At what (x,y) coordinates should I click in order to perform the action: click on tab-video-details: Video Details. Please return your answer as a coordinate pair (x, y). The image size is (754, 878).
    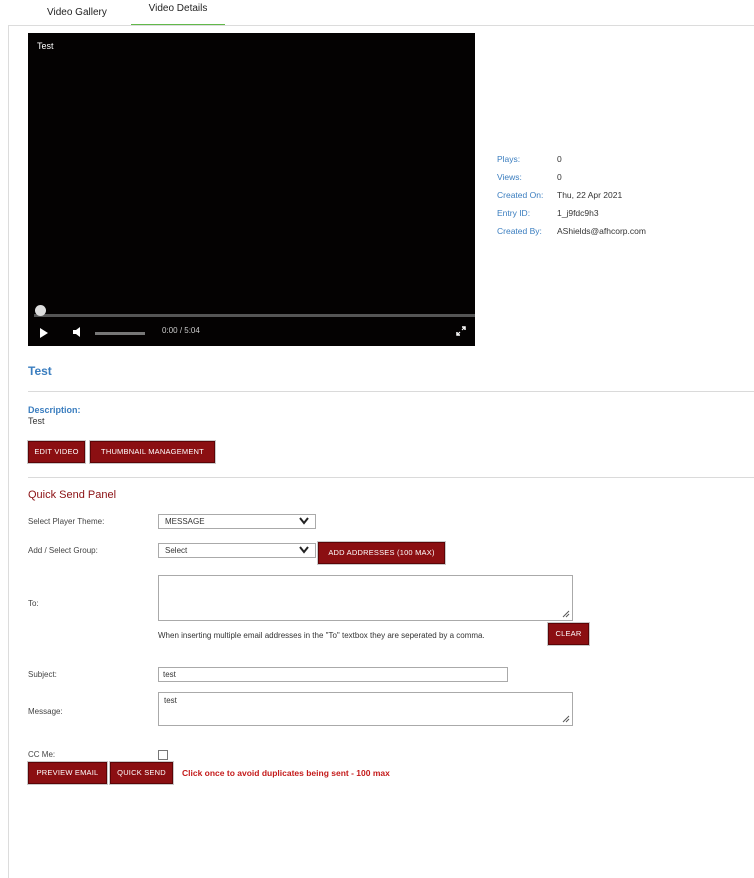
    Looking at the image, I should click on (178, 13).